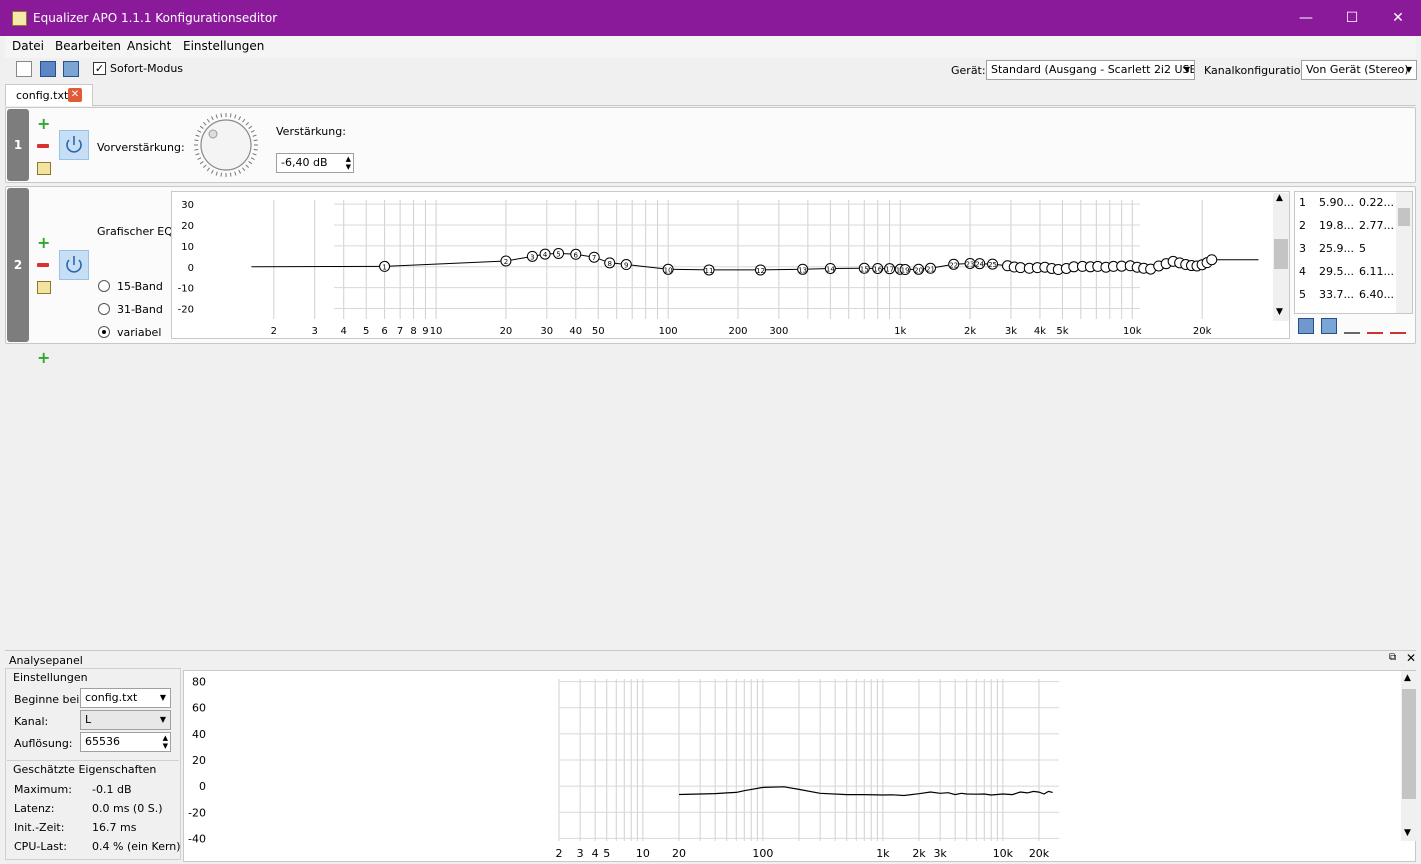 This screenshot has height=864, width=1421. What do you see at coordinates (149, 46) in the screenshot?
I see `menu-ansicht: Ansicht` at bounding box center [149, 46].